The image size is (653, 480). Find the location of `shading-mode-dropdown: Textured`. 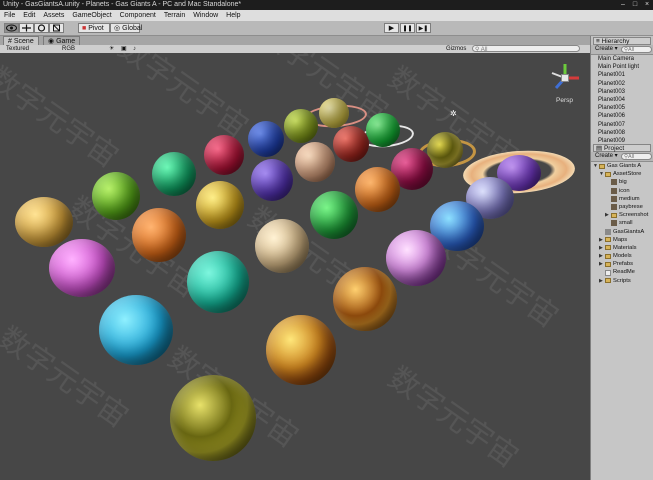

shading-mode-dropdown: Textured is located at coordinates (17, 49).